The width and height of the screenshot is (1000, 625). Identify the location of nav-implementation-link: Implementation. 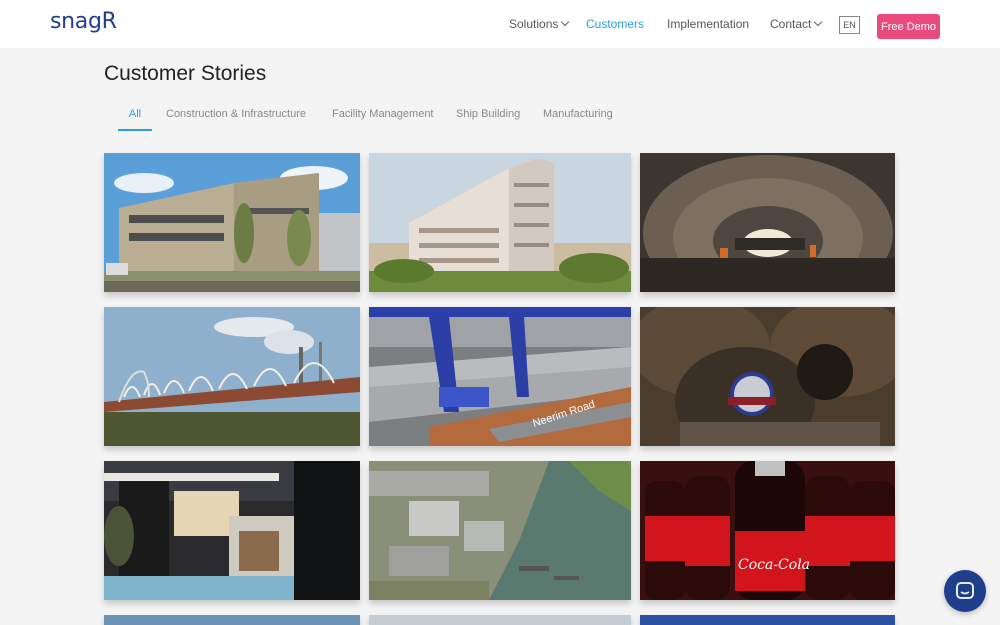
(708, 24).